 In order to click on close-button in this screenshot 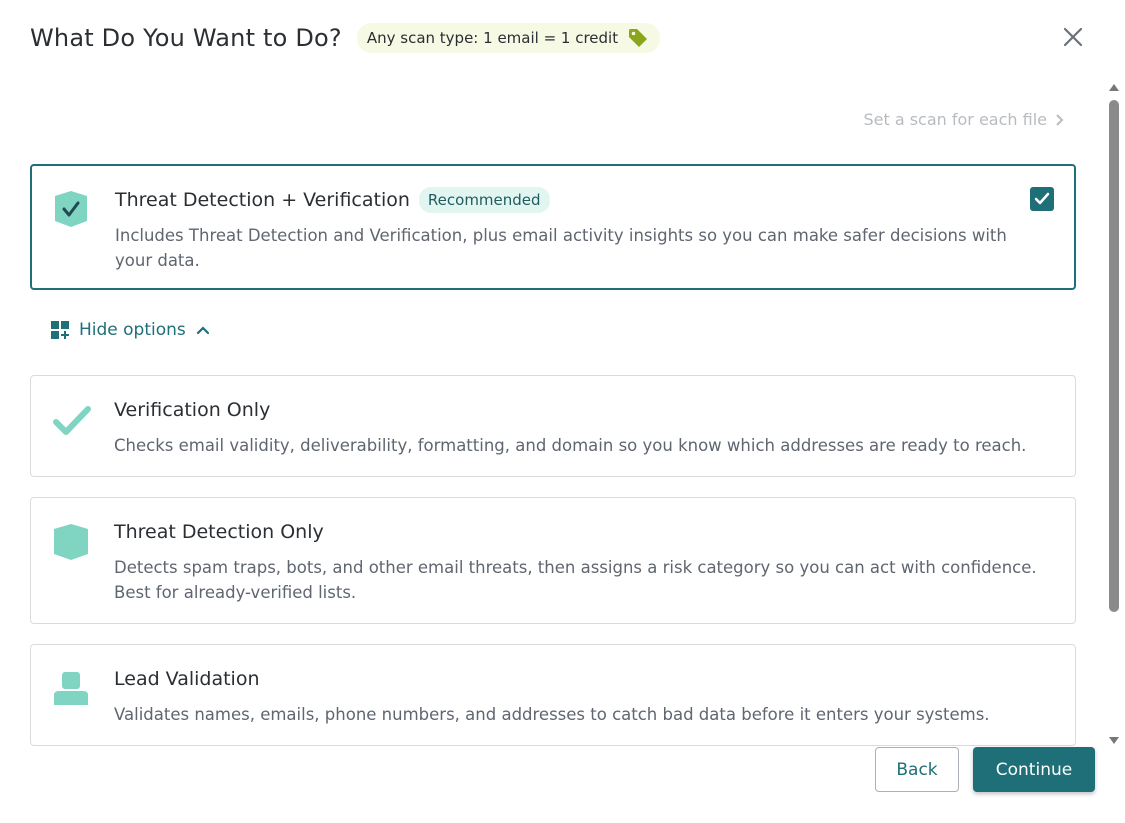, I will do `click(1073, 37)`.